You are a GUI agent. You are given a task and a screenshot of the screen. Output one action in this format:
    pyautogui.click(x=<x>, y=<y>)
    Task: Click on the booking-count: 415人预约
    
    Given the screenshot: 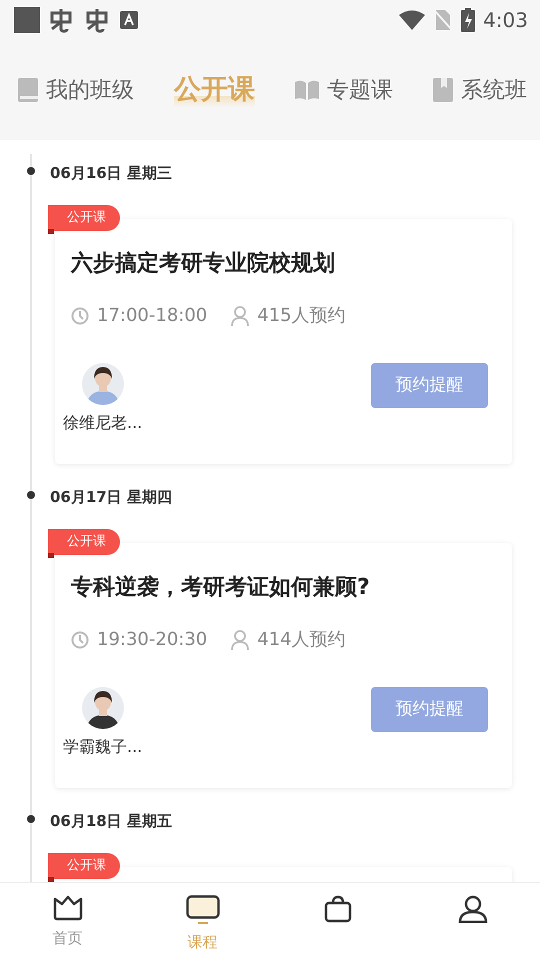 What is the action you would take?
    pyautogui.click(x=301, y=316)
    